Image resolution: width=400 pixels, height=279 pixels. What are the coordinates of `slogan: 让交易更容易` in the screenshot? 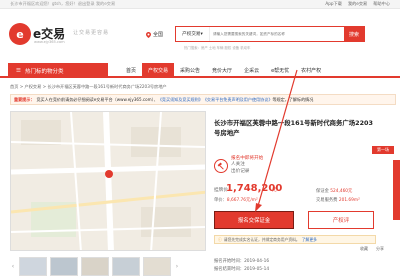 It's located at (91, 33).